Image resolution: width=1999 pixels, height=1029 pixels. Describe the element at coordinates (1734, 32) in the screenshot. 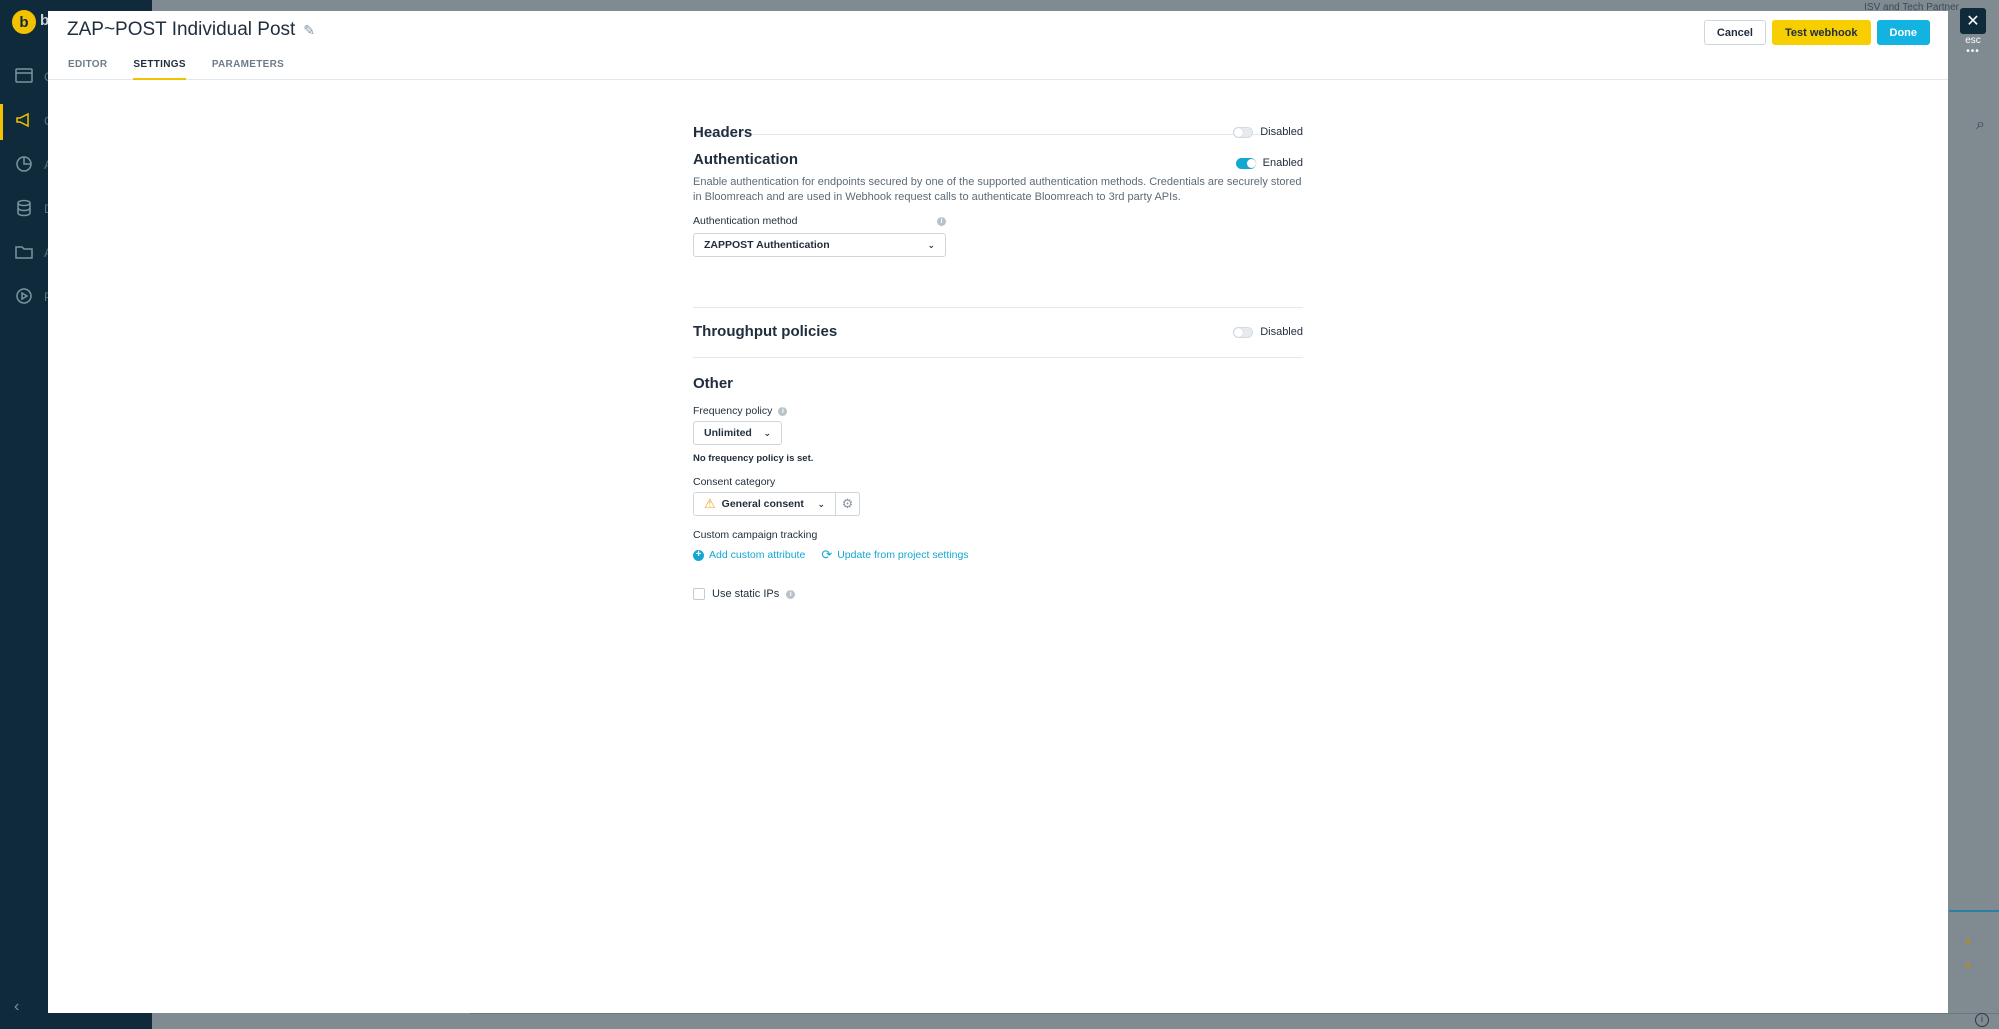

I see `cancel-button: Cancel` at that location.